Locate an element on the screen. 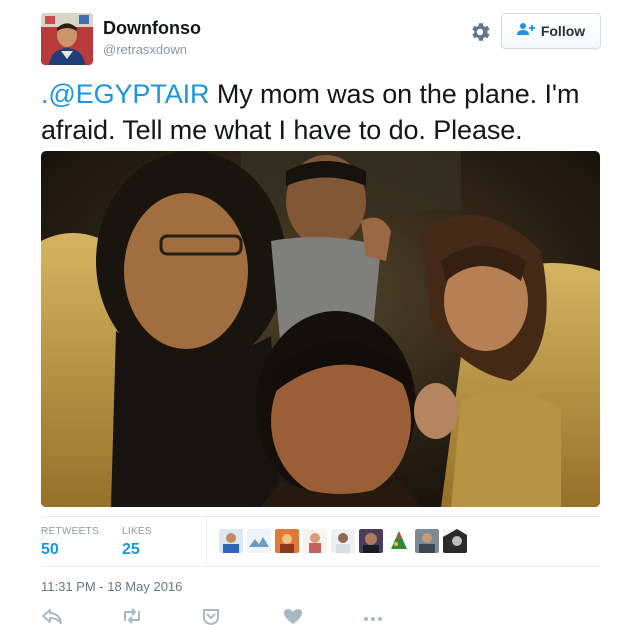 This screenshot has width=642, height=625. follow-label: Follow is located at coordinates (563, 31).